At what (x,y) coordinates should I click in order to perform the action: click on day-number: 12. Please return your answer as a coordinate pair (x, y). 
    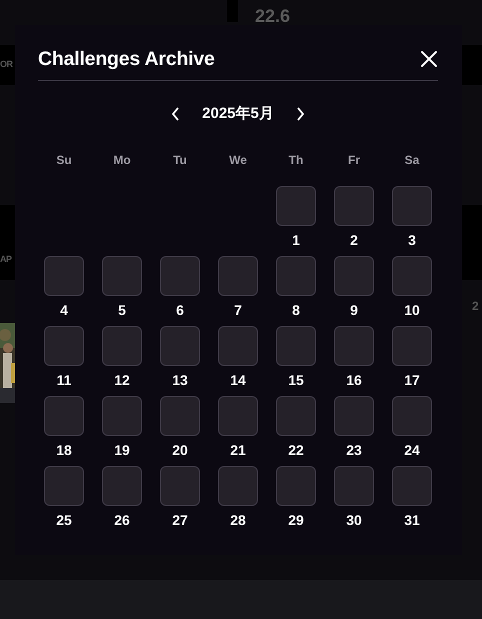
    Looking at the image, I should click on (122, 380).